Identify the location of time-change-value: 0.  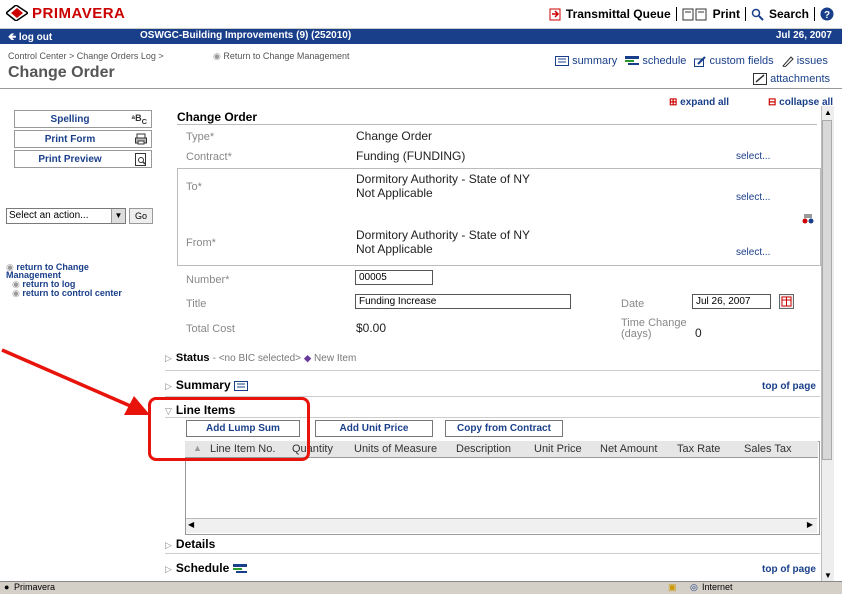
(698, 333).